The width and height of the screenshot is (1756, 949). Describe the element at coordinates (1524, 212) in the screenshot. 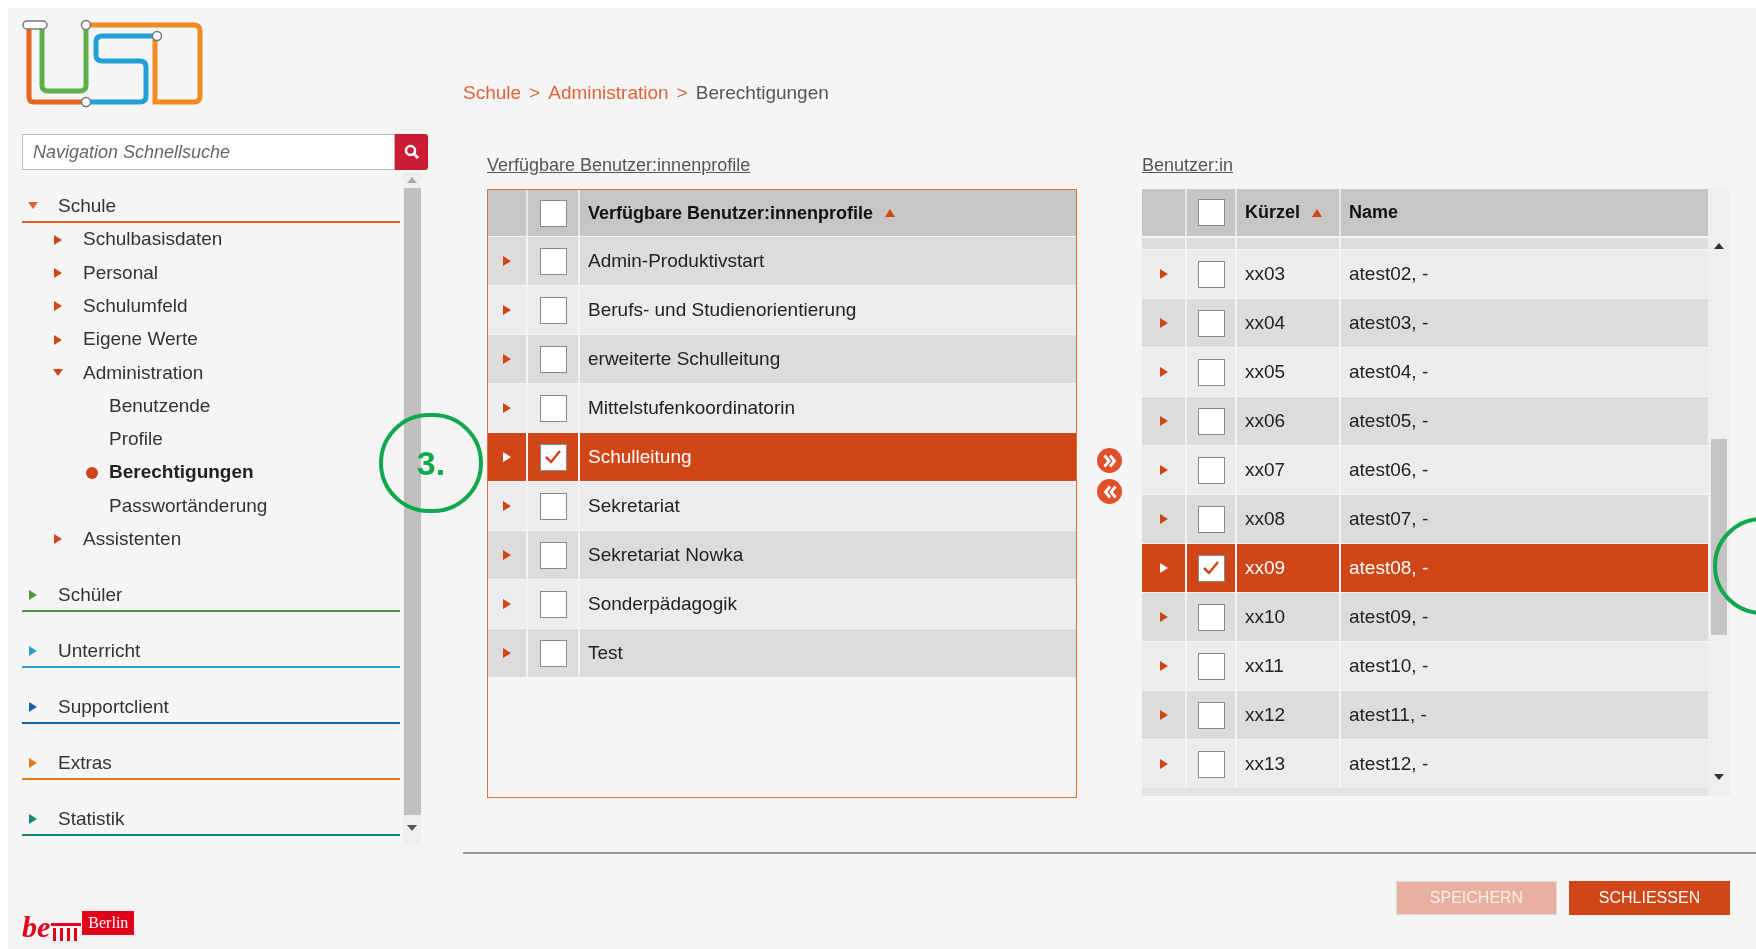

I see `column-header: Name` at that location.